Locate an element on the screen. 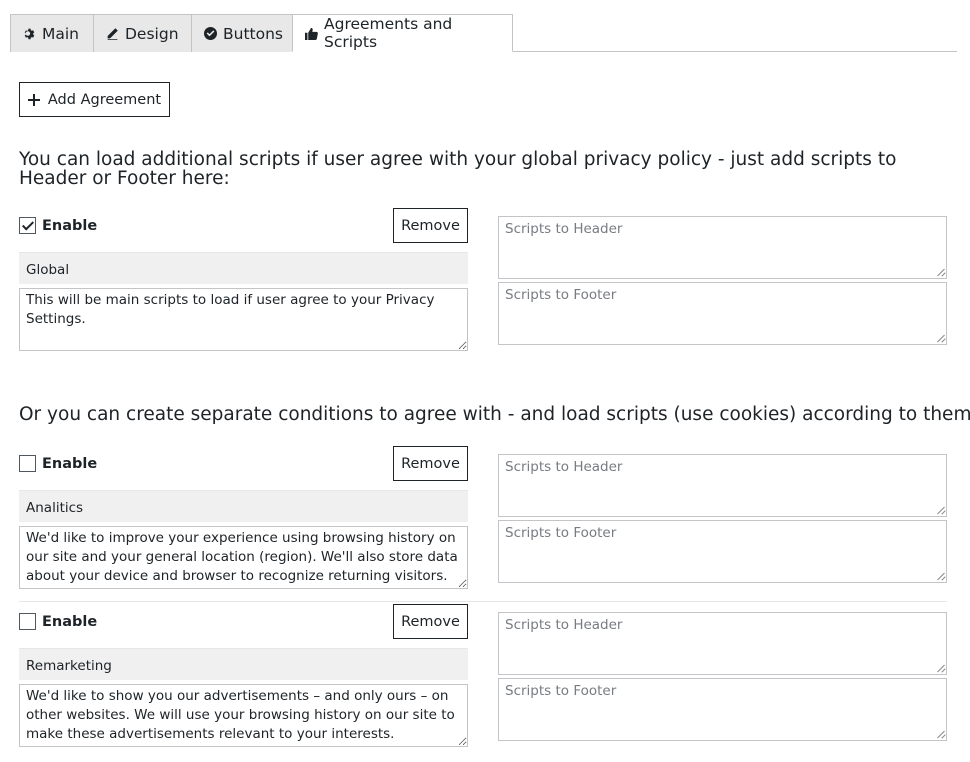  add-agreement-label: Add Agreement is located at coordinates (104, 99).